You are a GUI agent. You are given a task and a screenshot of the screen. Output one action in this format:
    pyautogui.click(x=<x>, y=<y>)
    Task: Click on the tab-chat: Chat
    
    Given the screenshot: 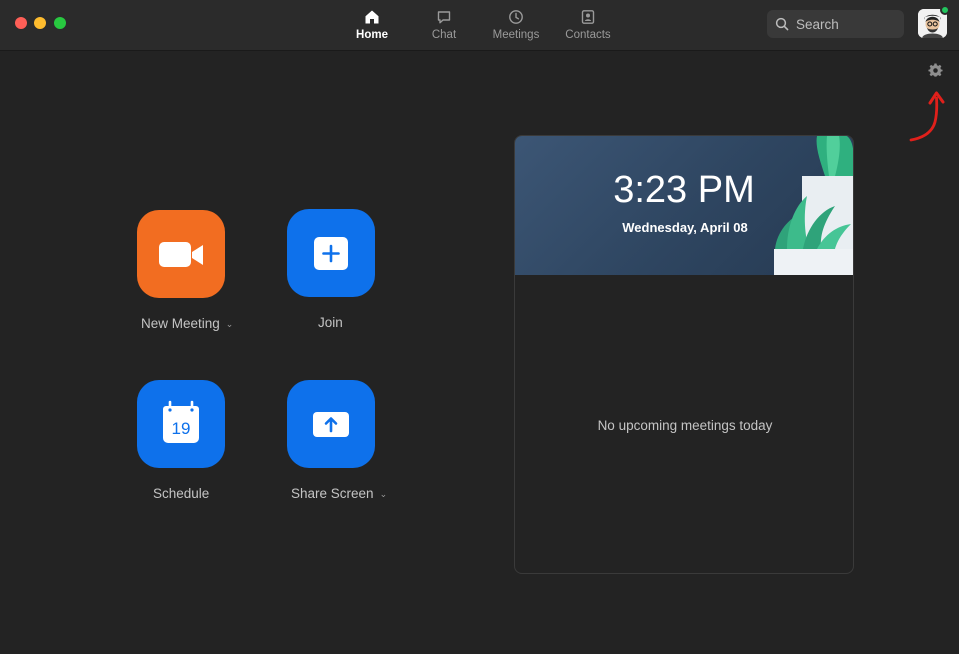 What is the action you would take?
    pyautogui.click(x=444, y=26)
    